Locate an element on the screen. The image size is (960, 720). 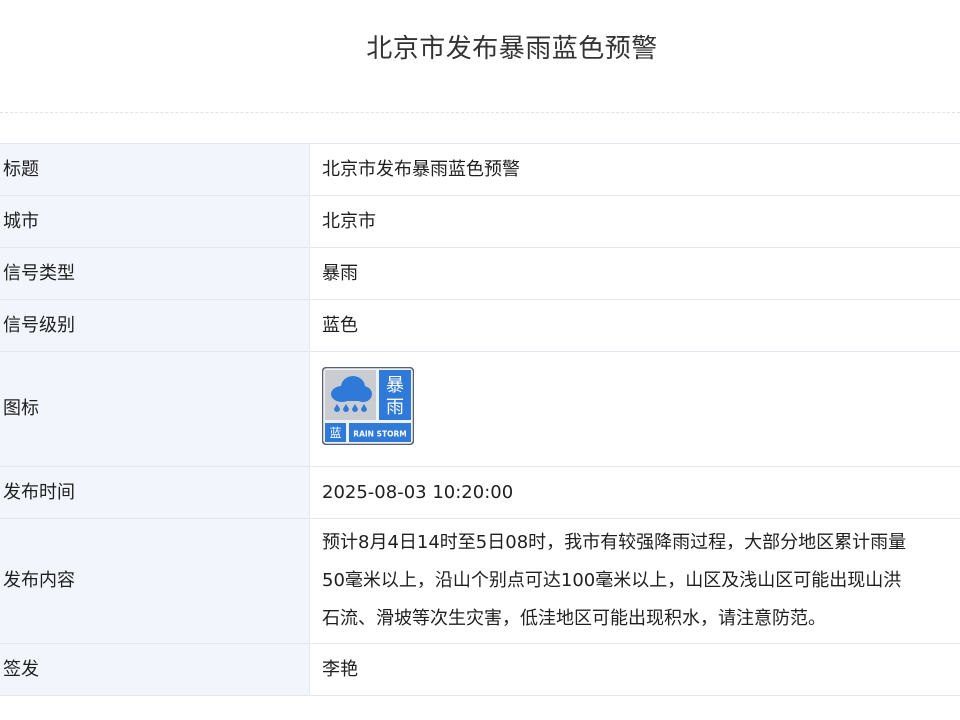
table-row: 城市 北京市 is located at coordinates (480, 221).